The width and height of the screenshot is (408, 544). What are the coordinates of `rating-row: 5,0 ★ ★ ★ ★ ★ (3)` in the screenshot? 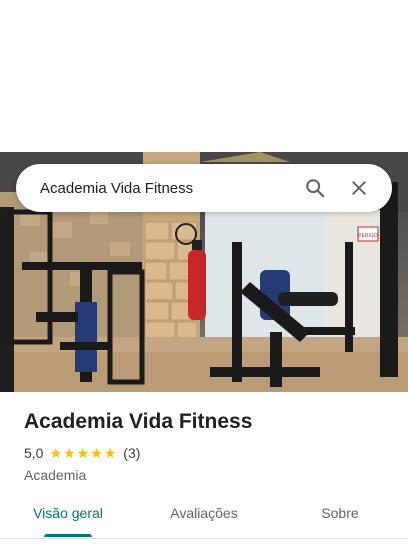 It's located at (208, 453).